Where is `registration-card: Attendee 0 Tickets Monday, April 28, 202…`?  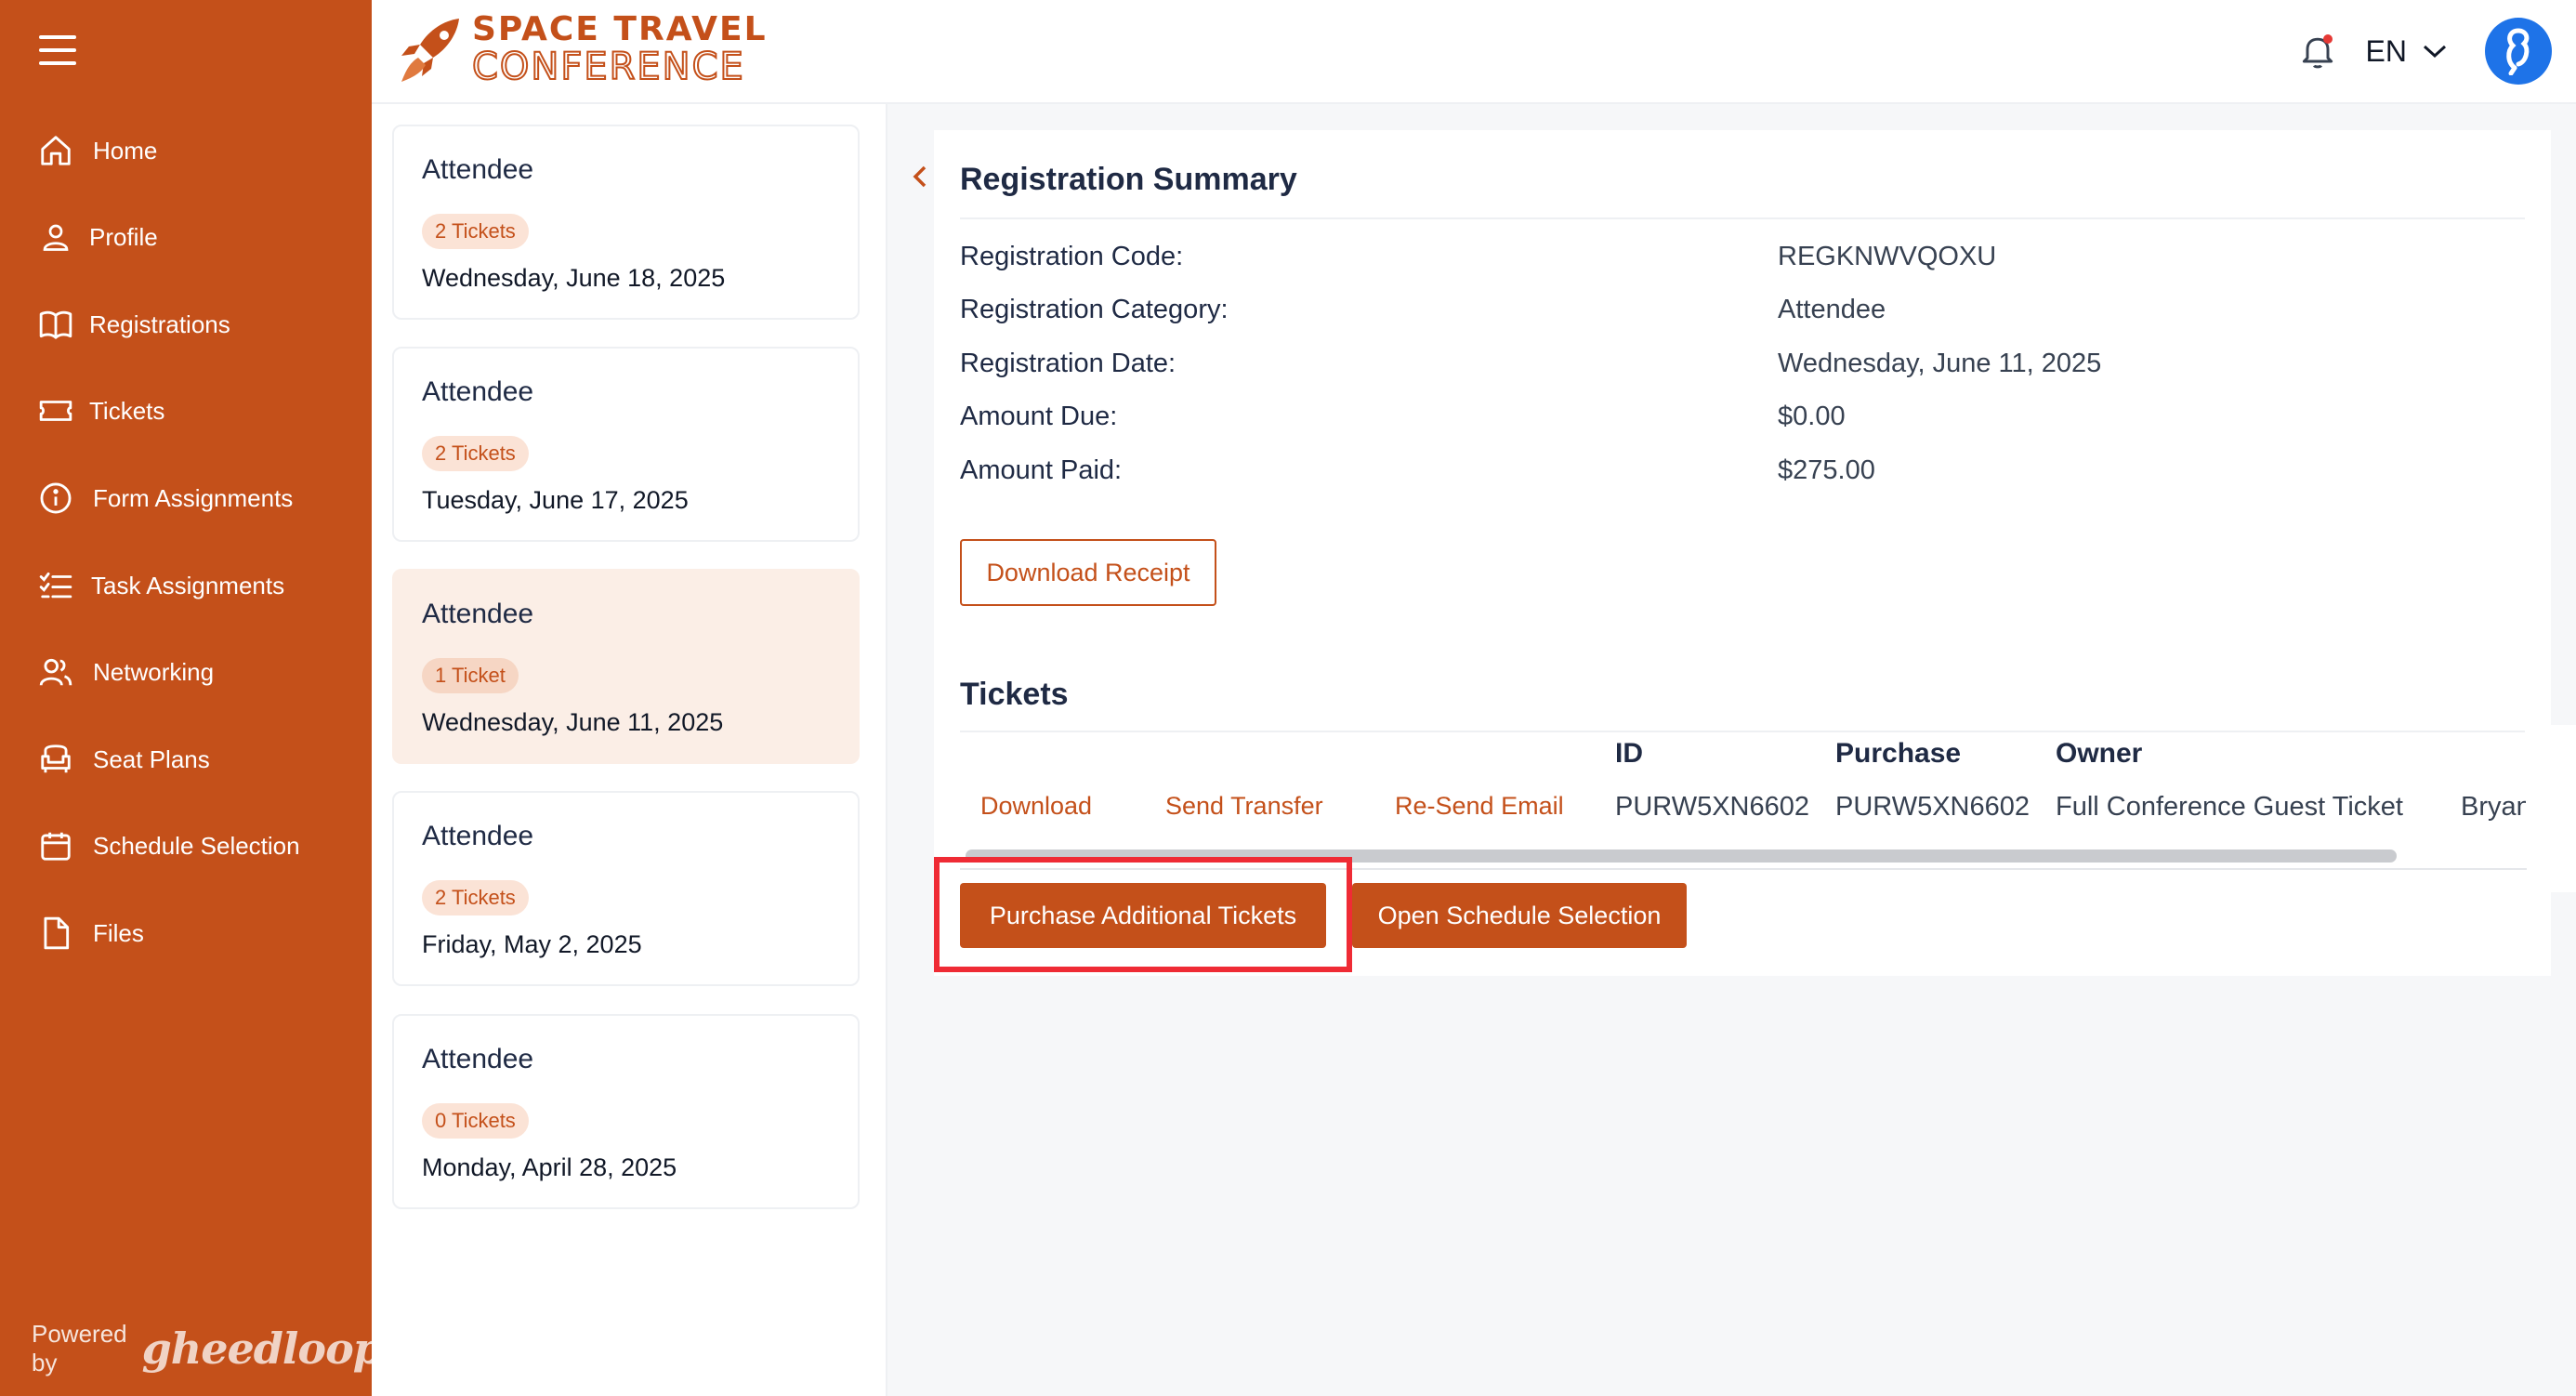
registration-card: Attendee 0 Tickets Monday, April 28, 202… is located at coordinates (626, 1111).